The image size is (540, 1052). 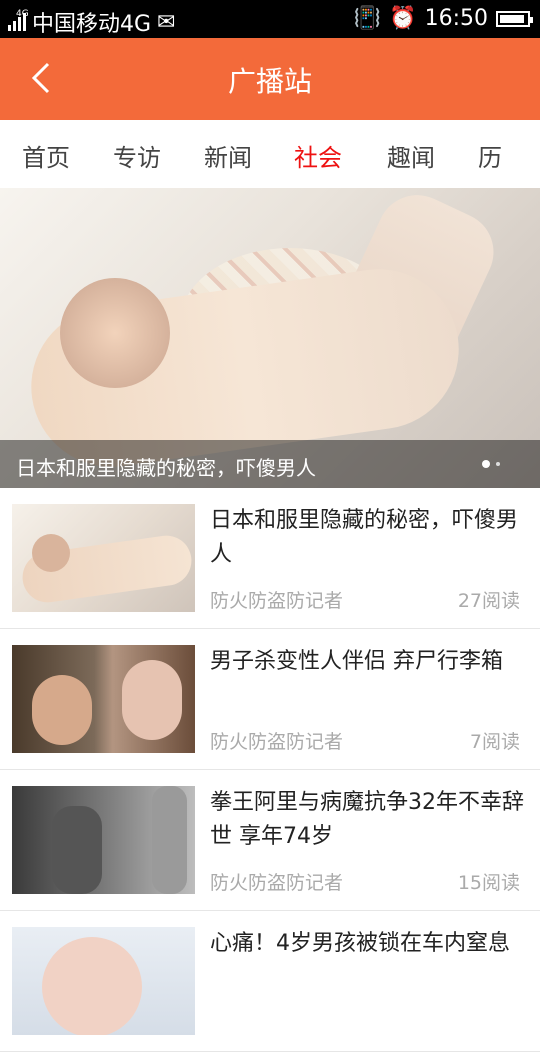 What do you see at coordinates (491, 464) in the screenshot?
I see `carousel-indicator` at bounding box center [491, 464].